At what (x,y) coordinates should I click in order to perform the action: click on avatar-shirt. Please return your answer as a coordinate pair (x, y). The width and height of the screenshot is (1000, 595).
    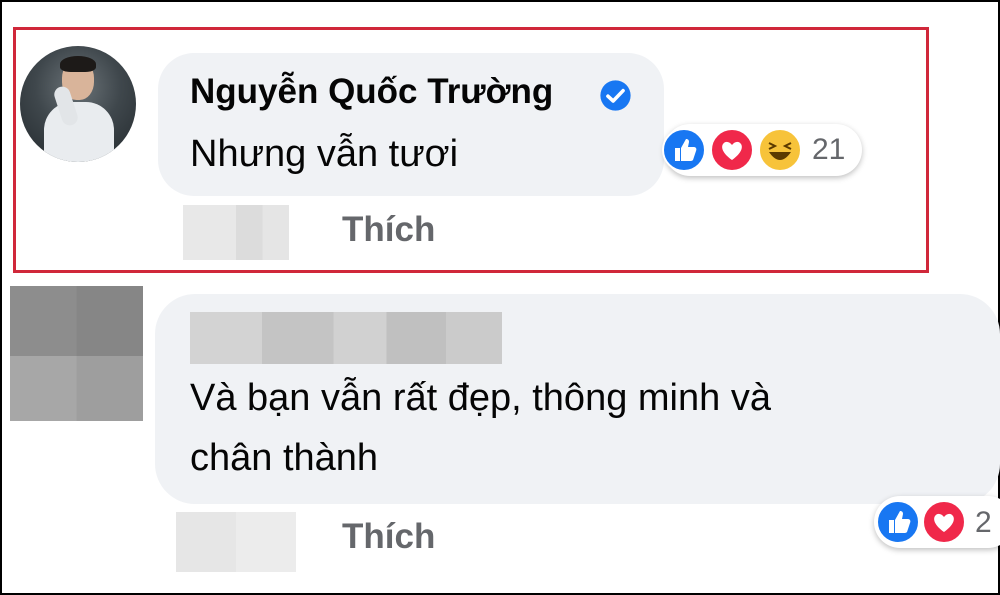
    Looking at the image, I should click on (79, 132).